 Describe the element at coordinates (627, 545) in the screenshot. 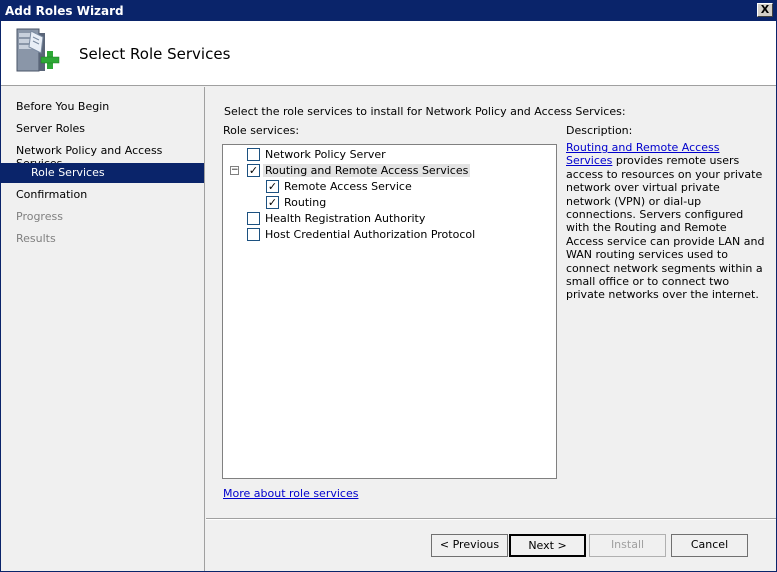

I see `install-button: Install` at that location.